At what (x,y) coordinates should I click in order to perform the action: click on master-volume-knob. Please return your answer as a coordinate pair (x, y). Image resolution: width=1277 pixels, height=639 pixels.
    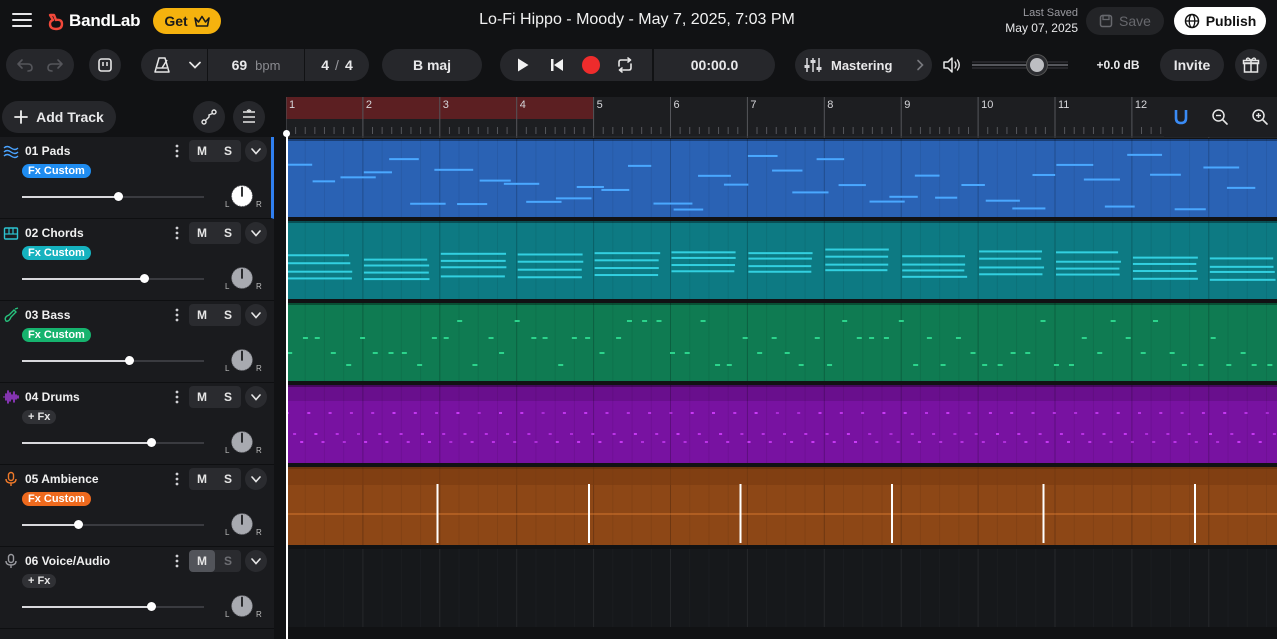
    Looking at the image, I should click on (1037, 65).